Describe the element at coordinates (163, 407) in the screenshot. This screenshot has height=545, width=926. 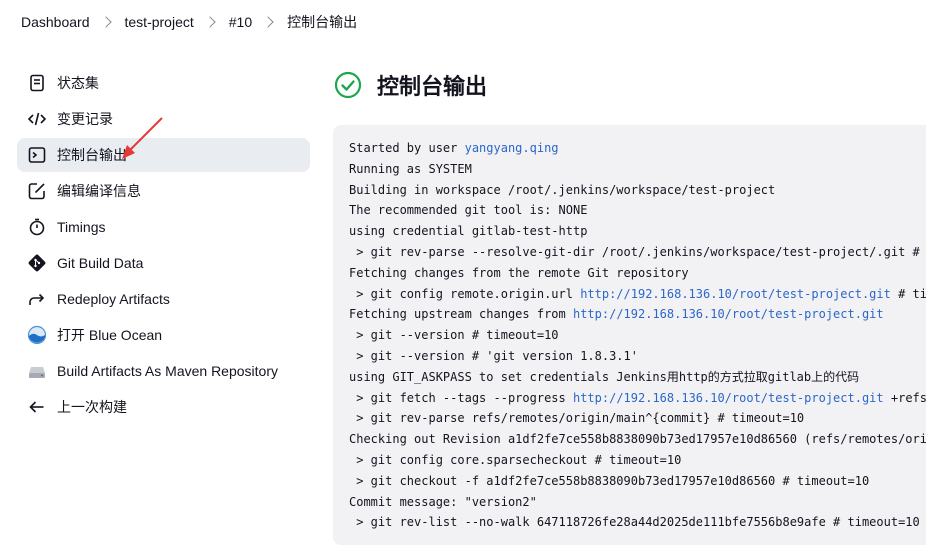
I see `sidebar-item-previous-build: 上一次构建` at that location.